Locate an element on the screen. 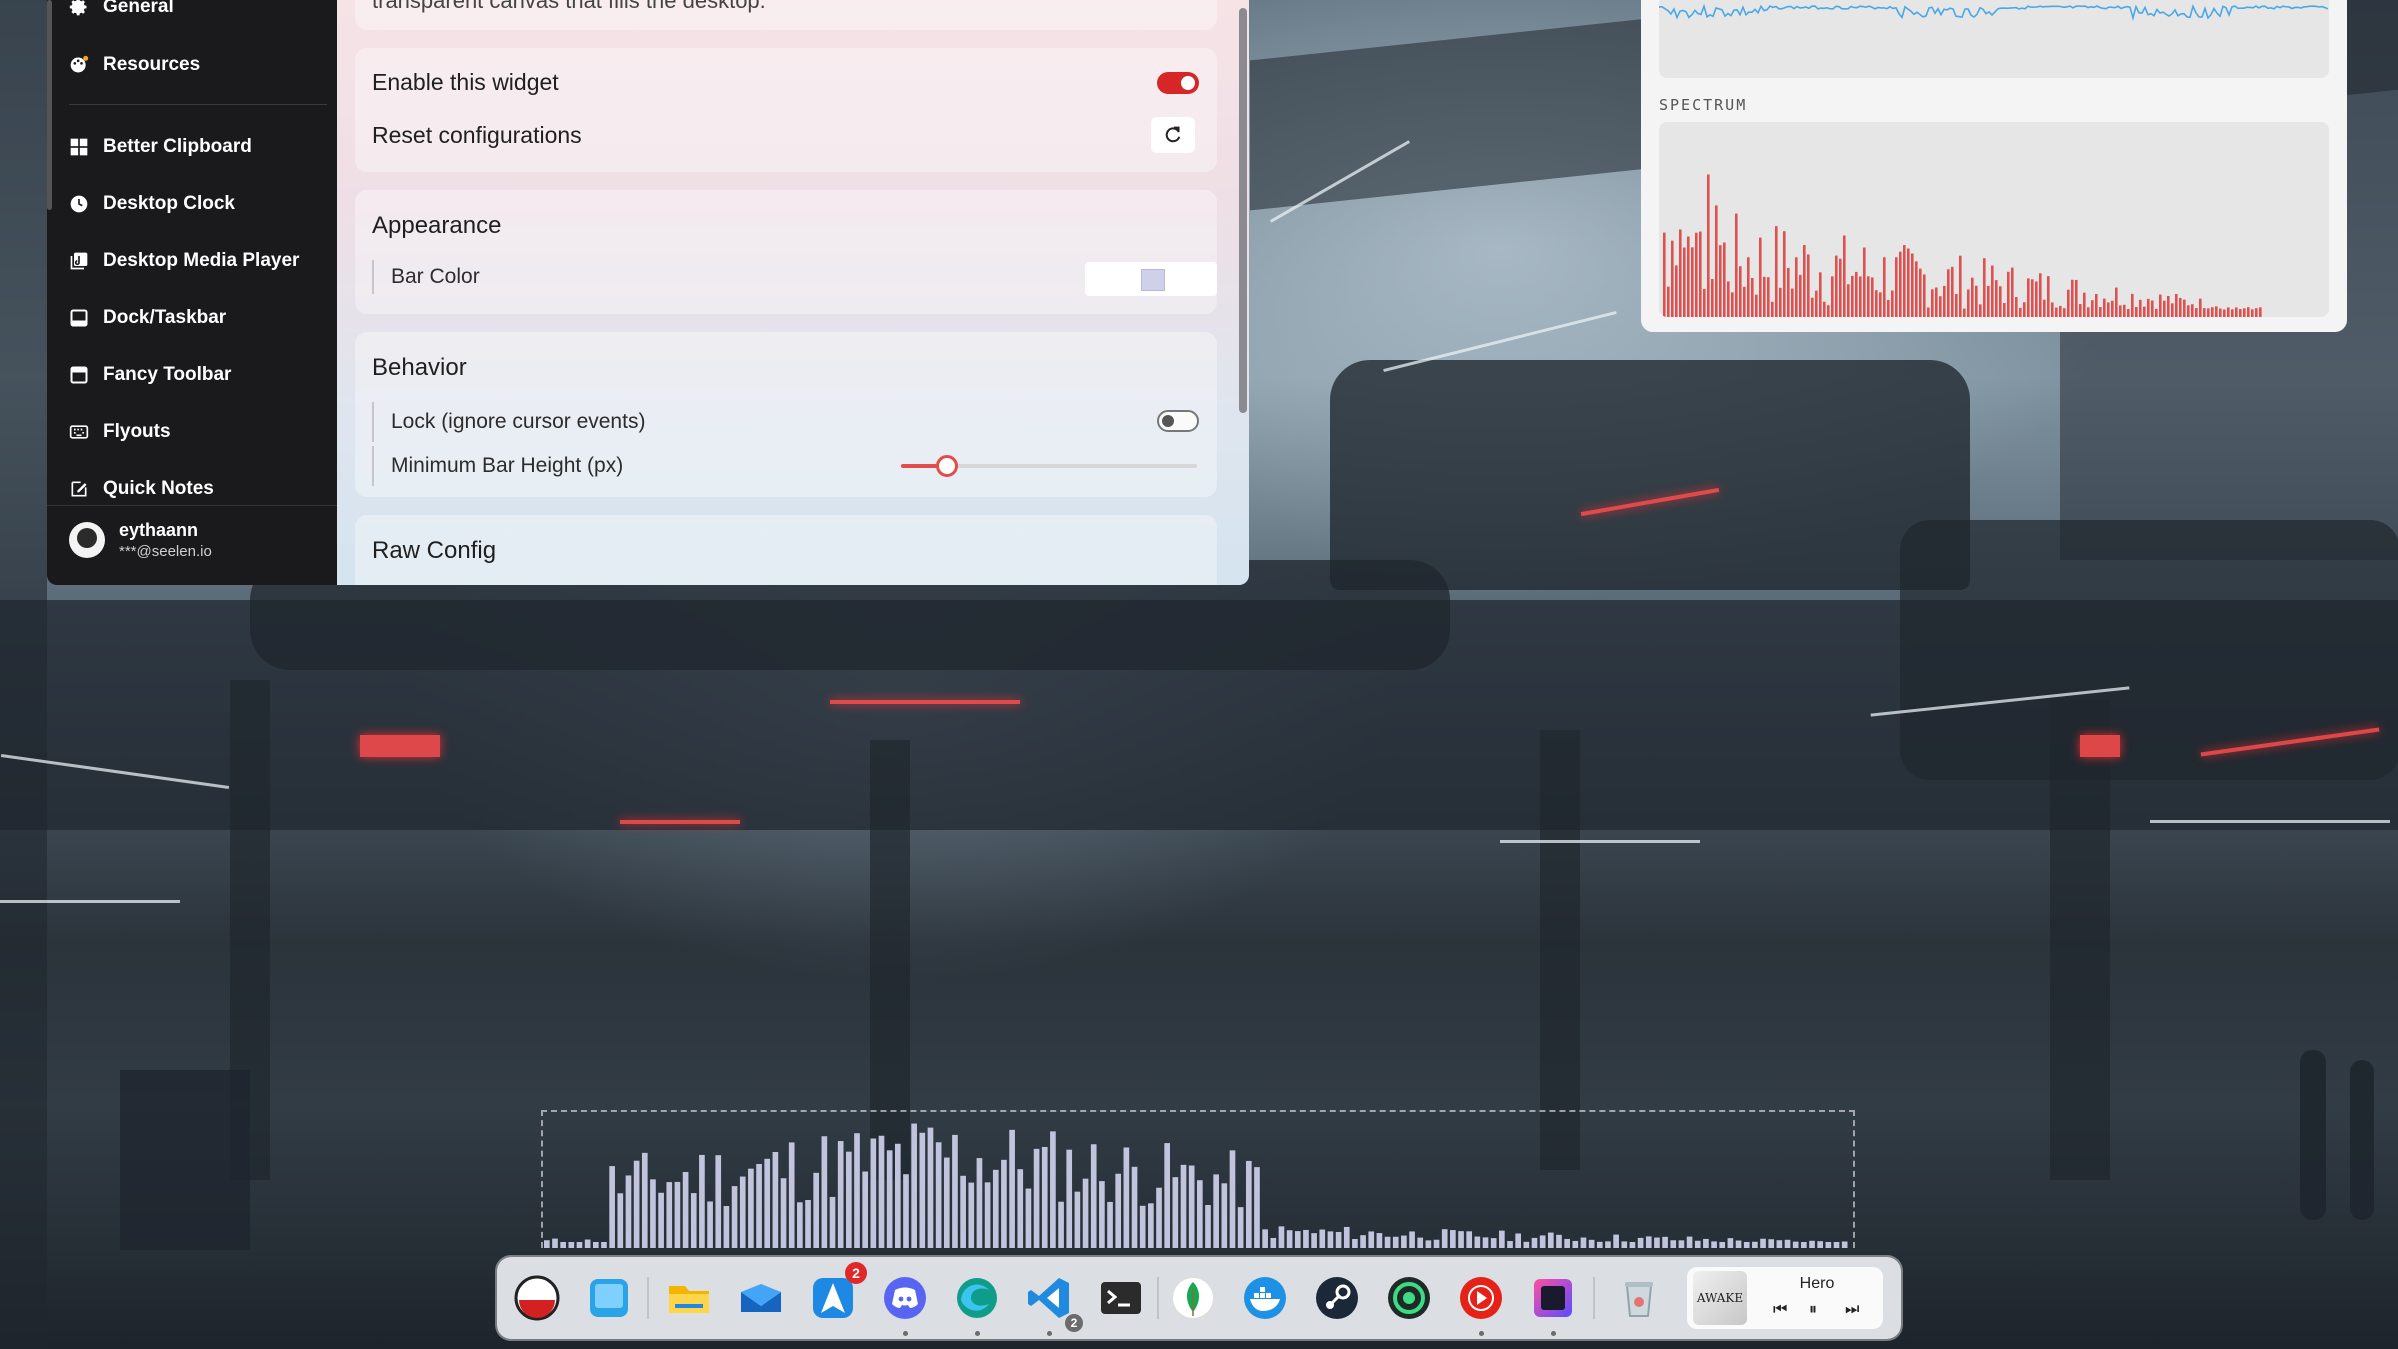 Image resolution: width=2398 pixels, height=1349 pixels. sidebar-item-quick-notes: Quick Notes is located at coordinates (141, 489).